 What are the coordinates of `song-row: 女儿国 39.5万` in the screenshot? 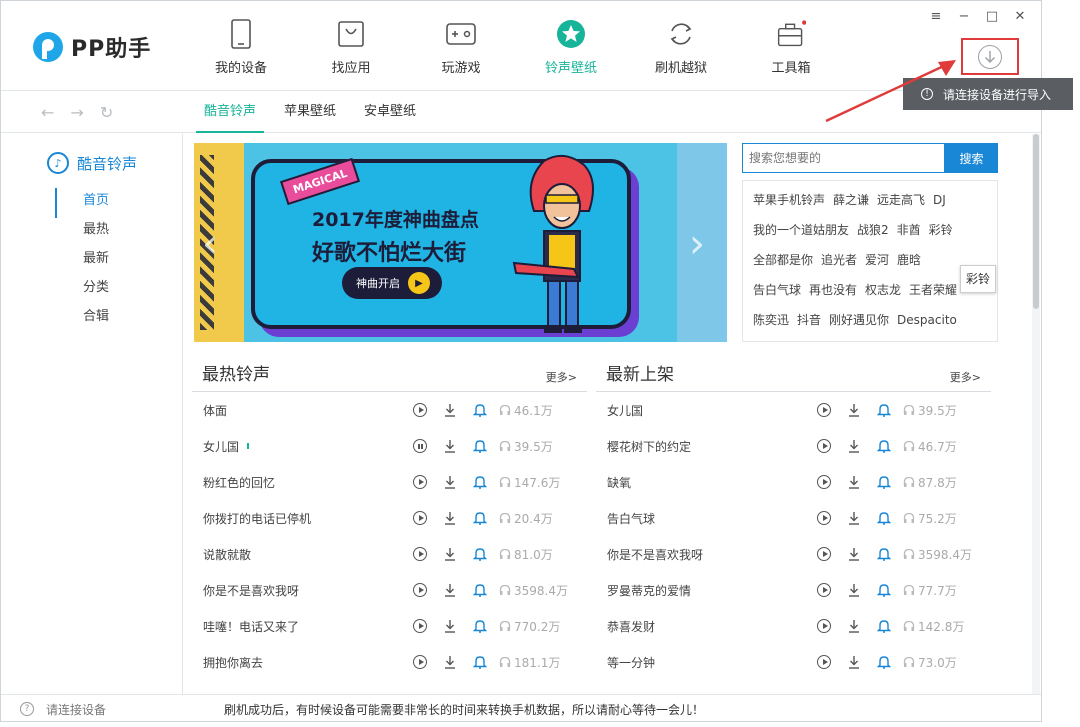 It's located at (793, 410).